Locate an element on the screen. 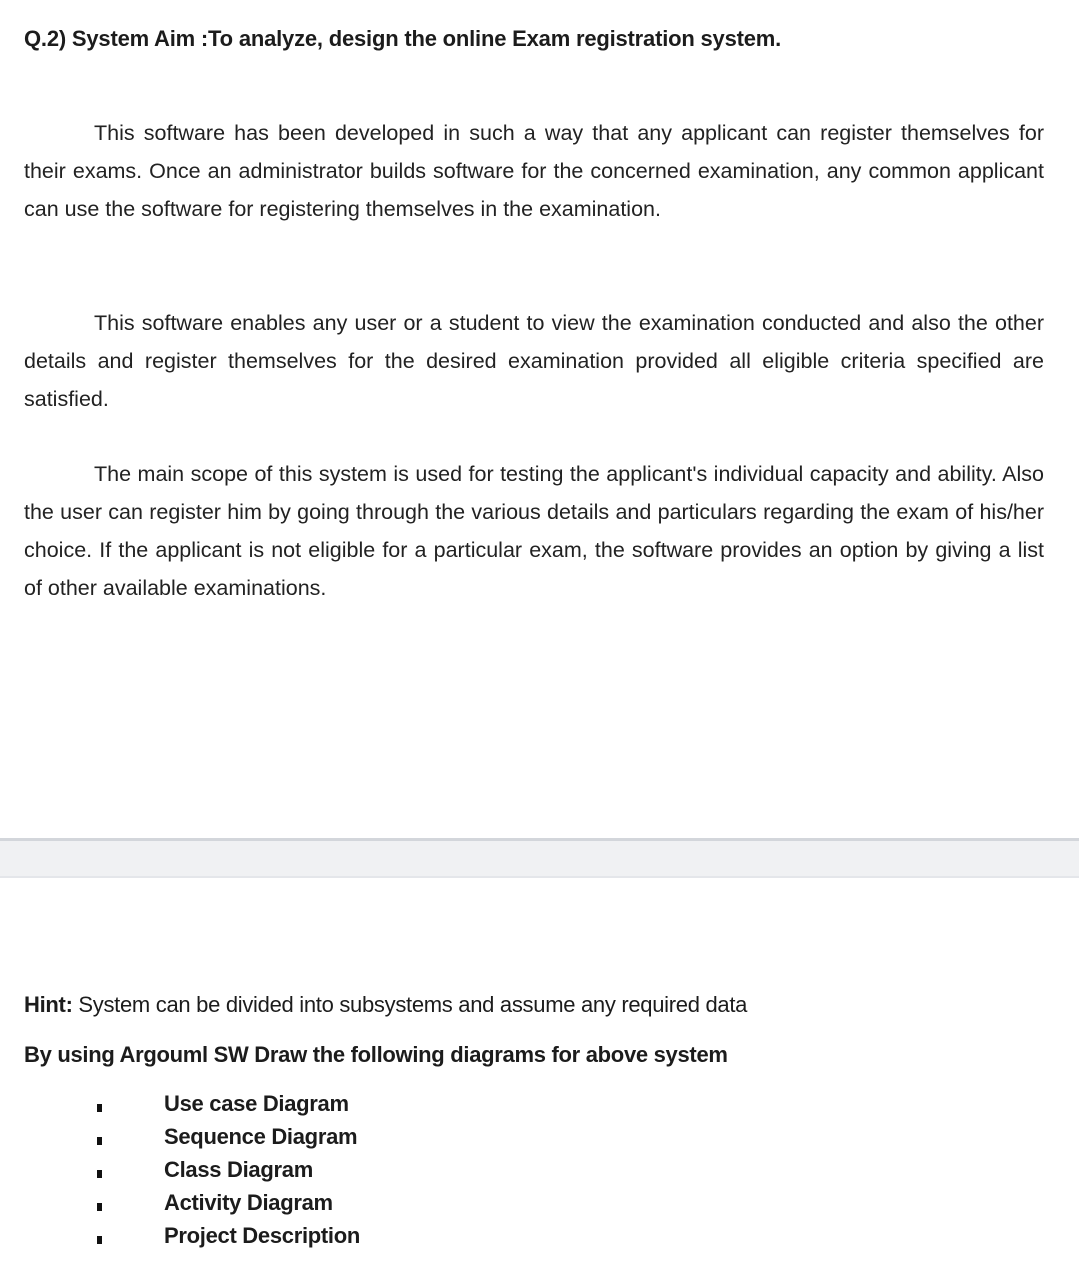 The image size is (1079, 1280). hint-label: Hint: is located at coordinates (48, 1004).